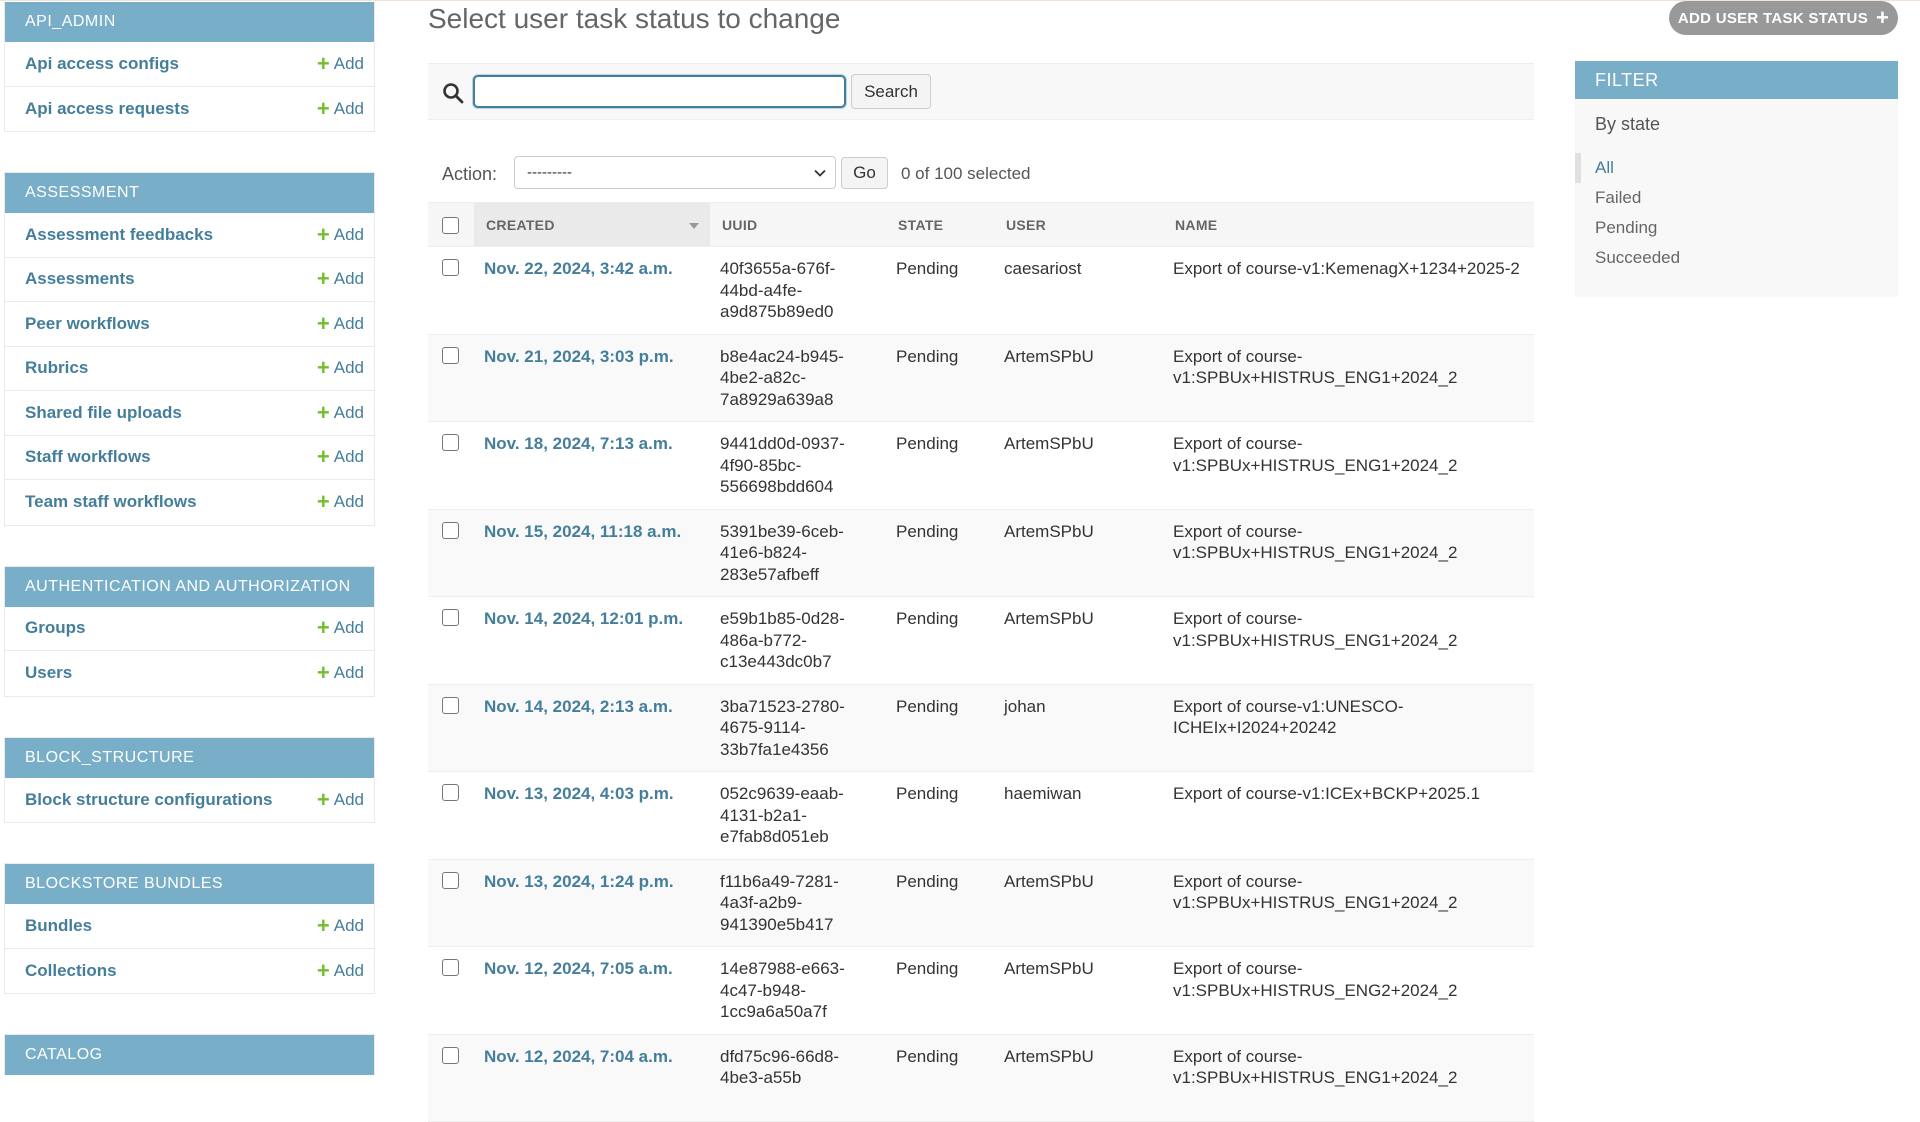  What do you see at coordinates (103, 413) in the screenshot?
I see `model-link: Shared file uploads` at bounding box center [103, 413].